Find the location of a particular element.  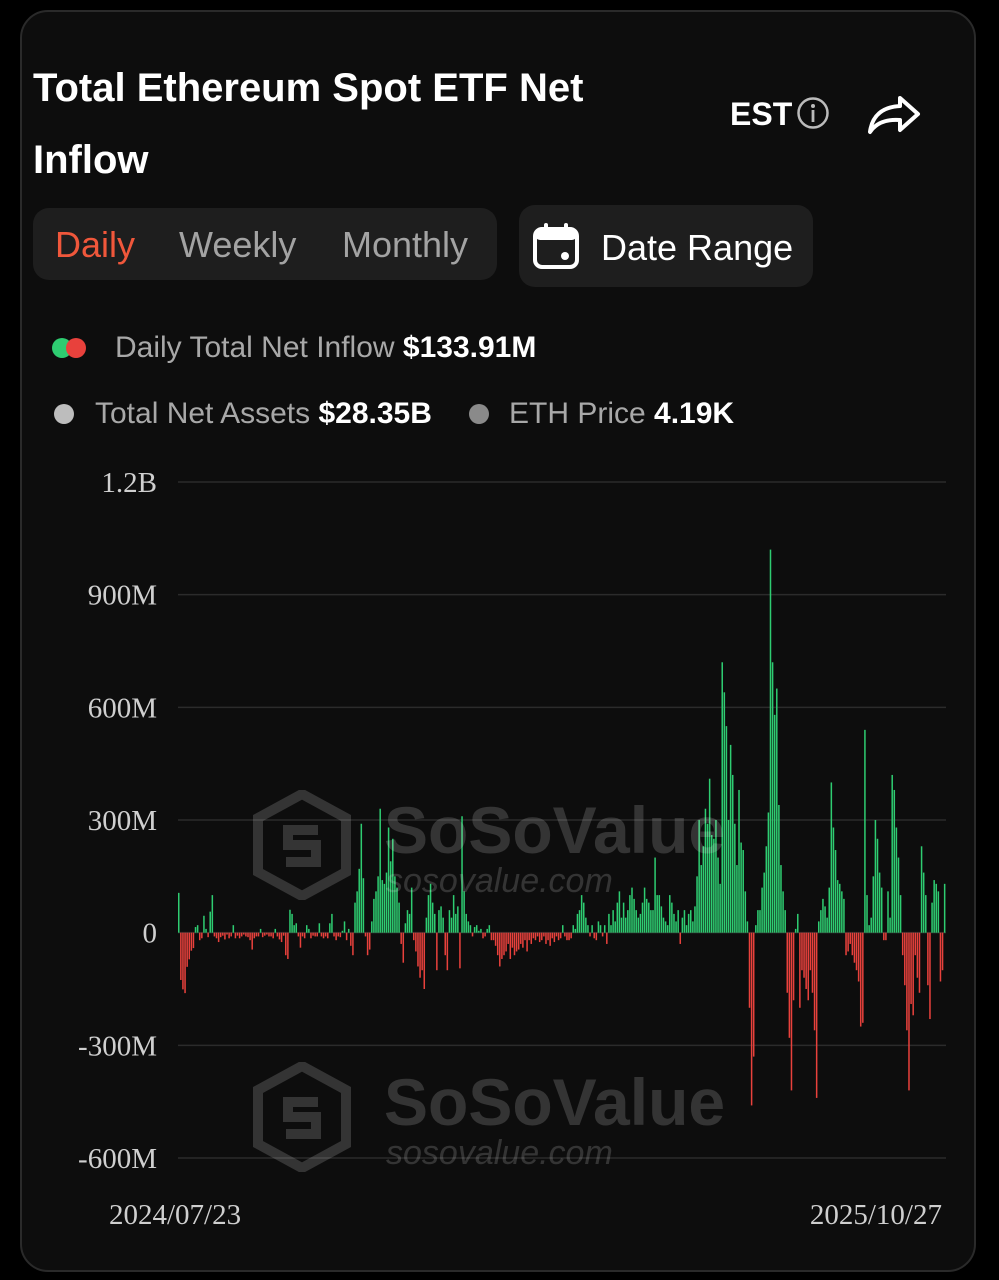

x-end-label: 2025/10/27 is located at coordinates (876, 1215).